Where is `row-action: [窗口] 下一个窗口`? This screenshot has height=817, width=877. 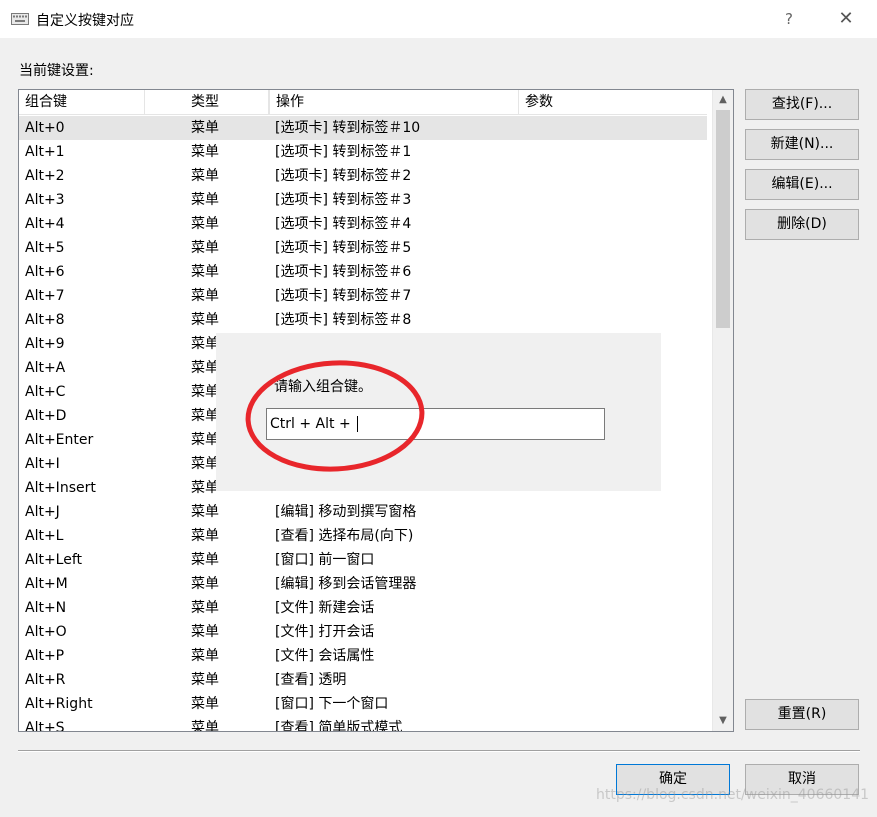 row-action: [窗口] 下一个窗口 is located at coordinates (332, 704).